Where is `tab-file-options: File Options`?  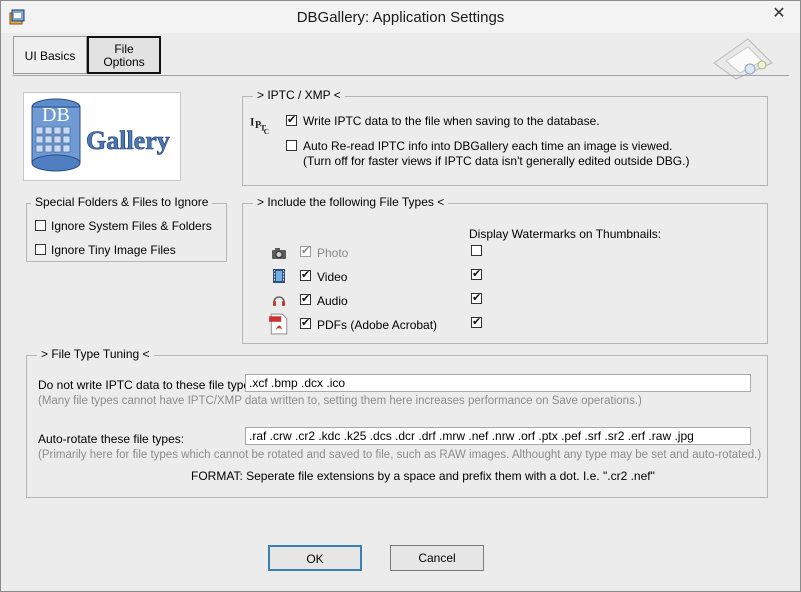
tab-file-options: File Options is located at coordinates (124, 55).